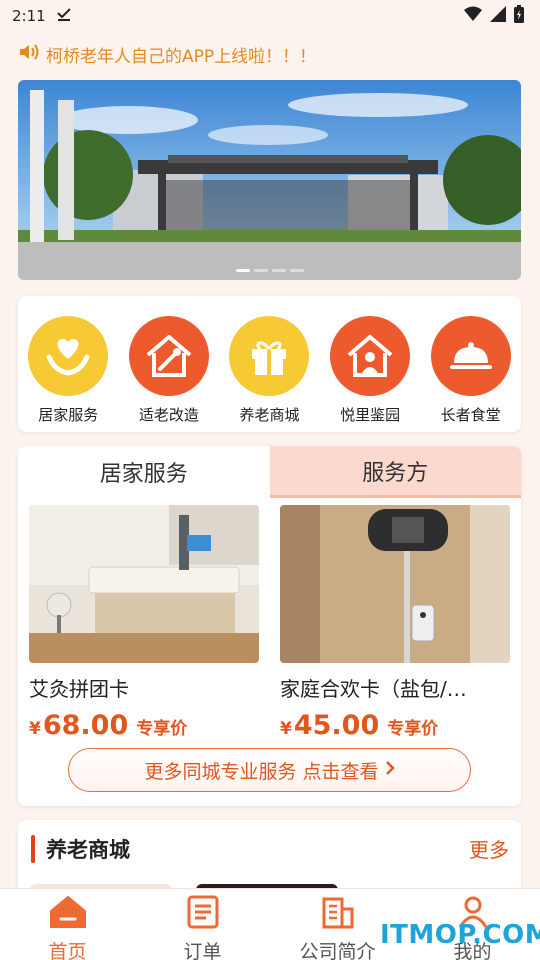 The image size is (540, 960). Describe the element at coordinates (67, 950) in the screenshot. I see `tabbar-label: 首页` at that location.